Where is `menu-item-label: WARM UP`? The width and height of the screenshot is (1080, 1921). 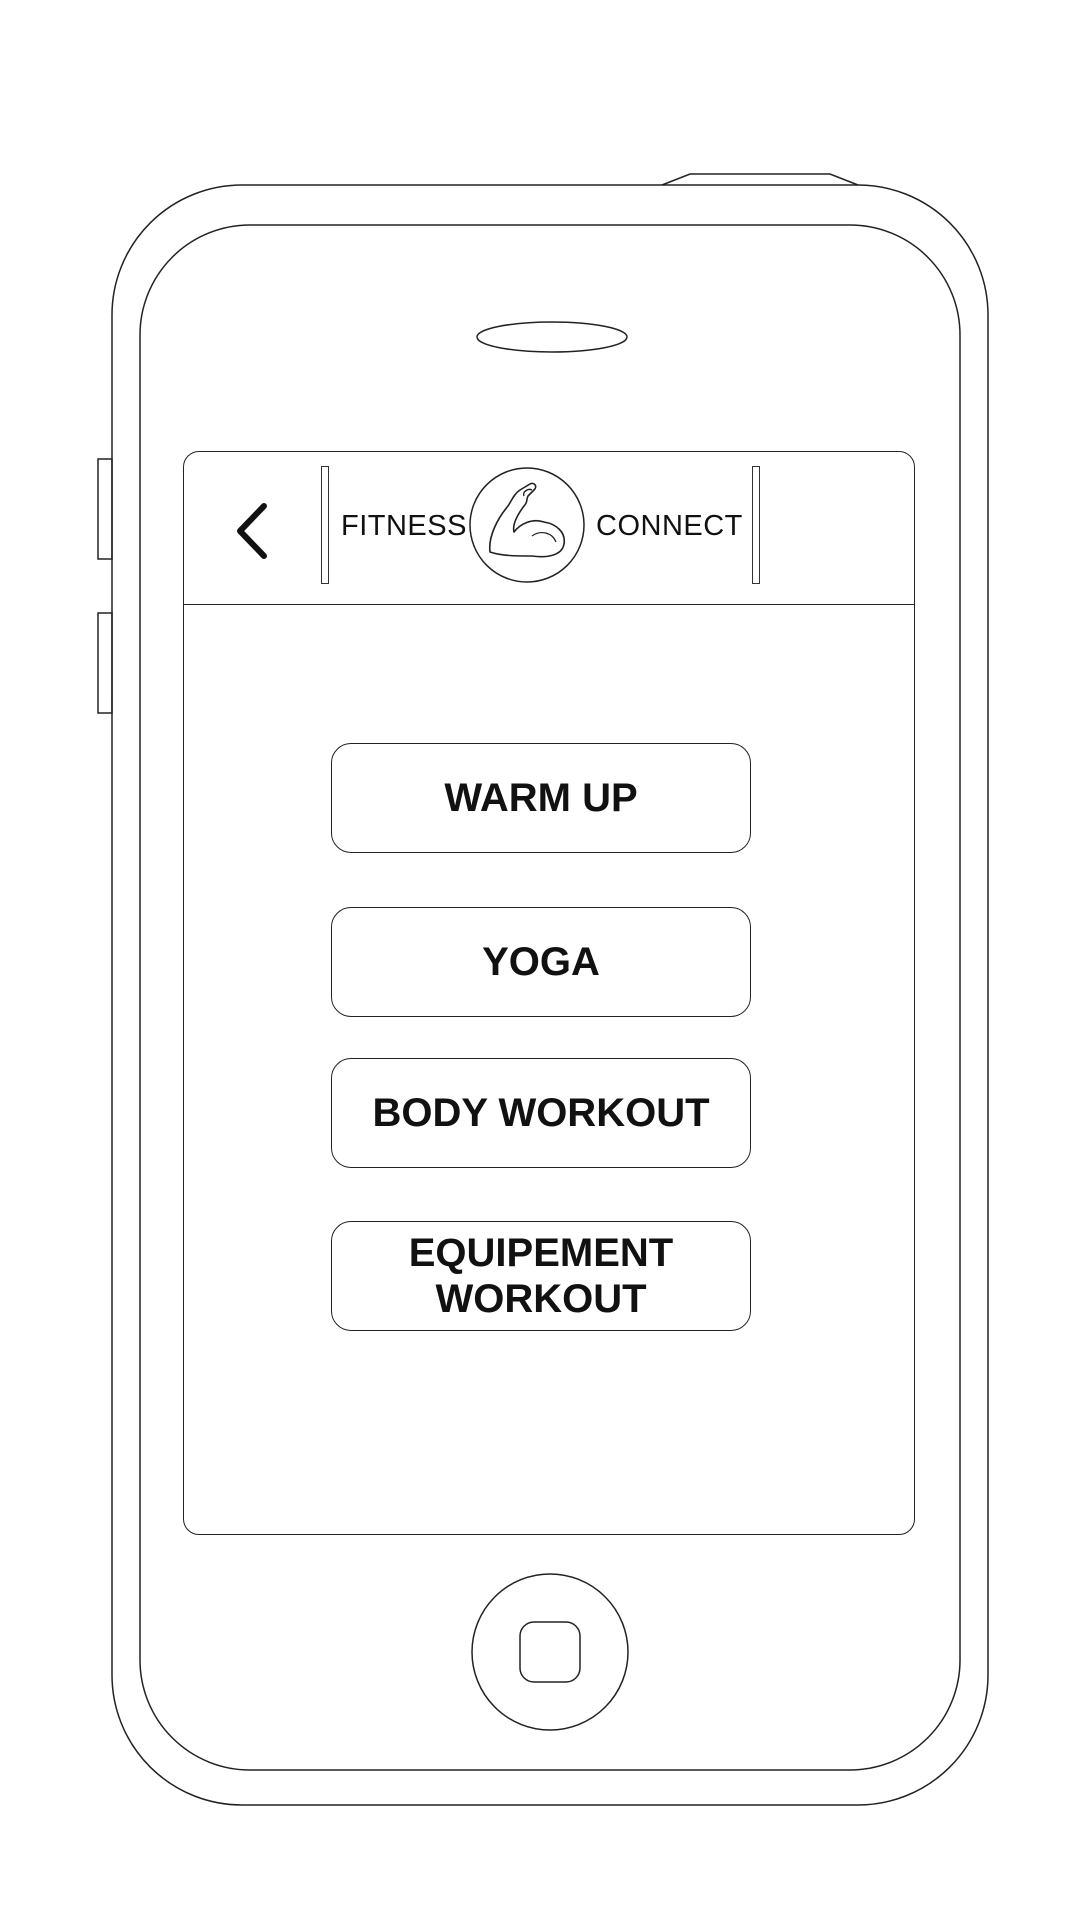
menu-item-label: WARM UP is located at coordinates (541, 798).